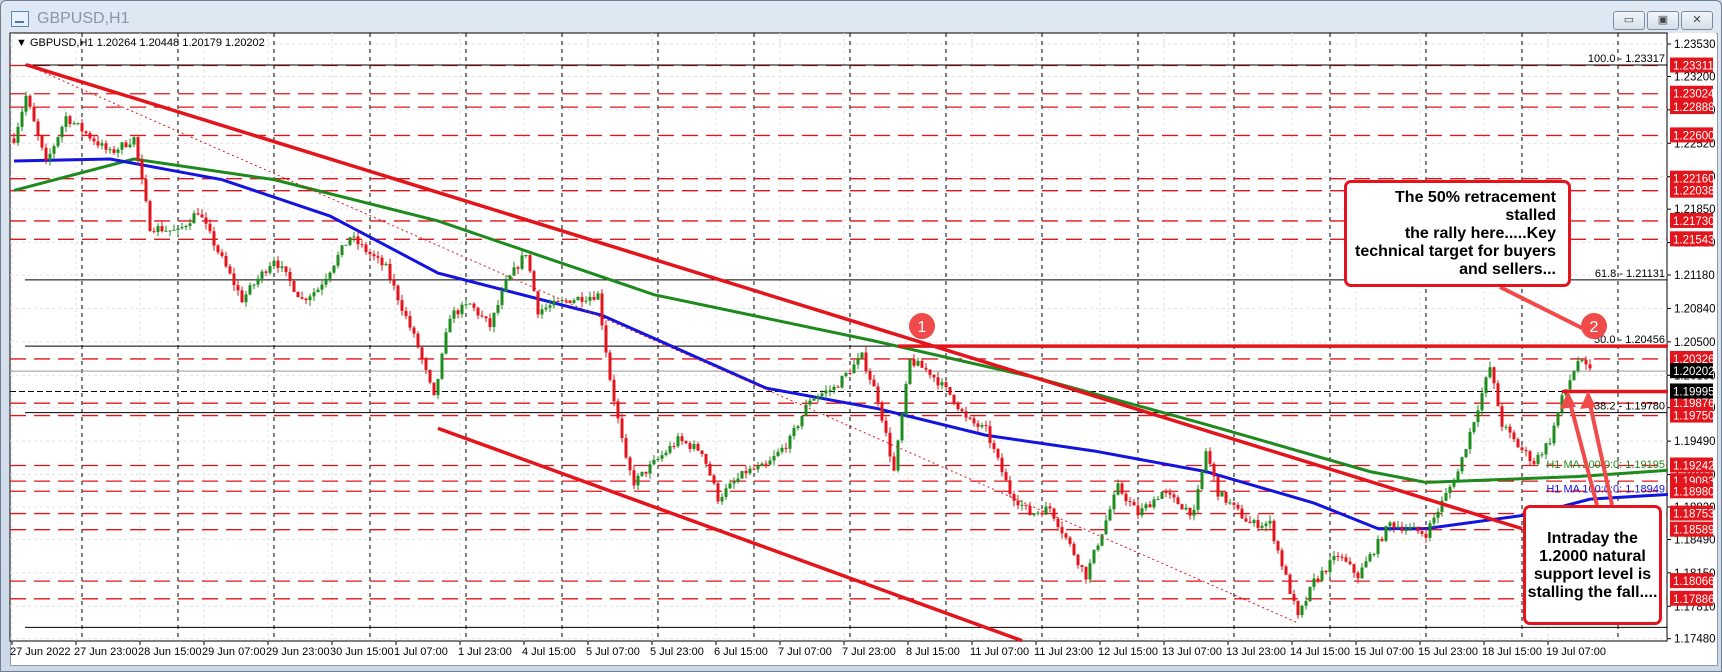 The width and height of the screenshot is (1722, 672). Describe the element at coordinates (1320, 652) in the screenshot. I see `time-tick-label: 14 Jul 15:00` at that location.